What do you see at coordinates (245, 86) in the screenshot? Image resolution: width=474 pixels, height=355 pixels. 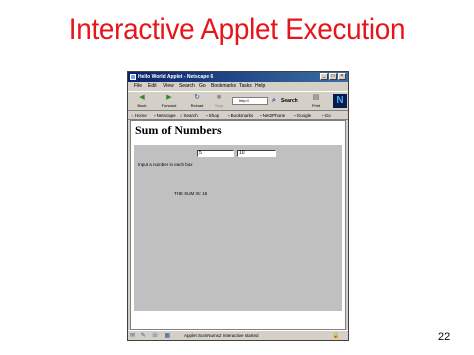 I see `menu-tasks: Tasks` at bounding box center [245, 86].